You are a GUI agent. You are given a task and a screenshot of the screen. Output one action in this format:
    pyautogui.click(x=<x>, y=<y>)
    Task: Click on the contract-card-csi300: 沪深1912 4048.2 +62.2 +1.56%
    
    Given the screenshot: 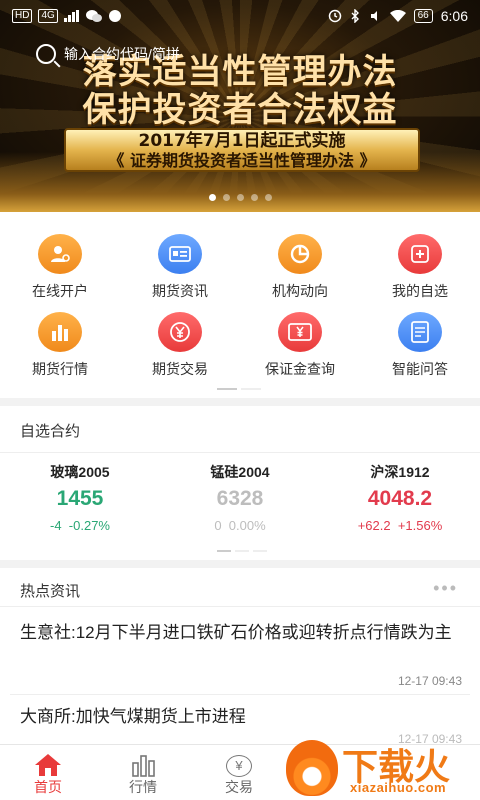 What is the action you would take?
    pyautogui.click(x=400, y=497)
    